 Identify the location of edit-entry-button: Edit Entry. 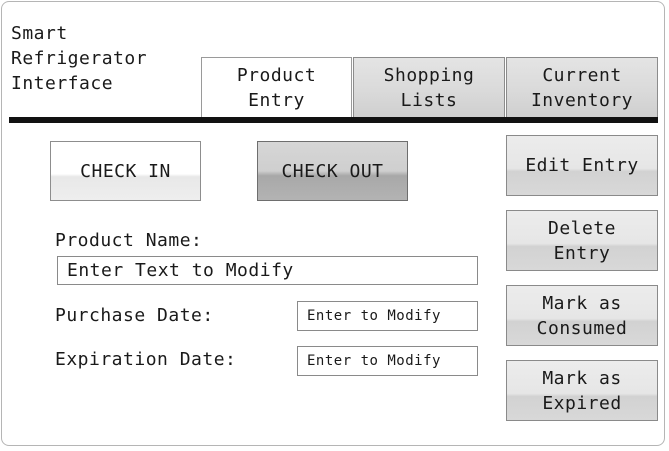
(582, 165).